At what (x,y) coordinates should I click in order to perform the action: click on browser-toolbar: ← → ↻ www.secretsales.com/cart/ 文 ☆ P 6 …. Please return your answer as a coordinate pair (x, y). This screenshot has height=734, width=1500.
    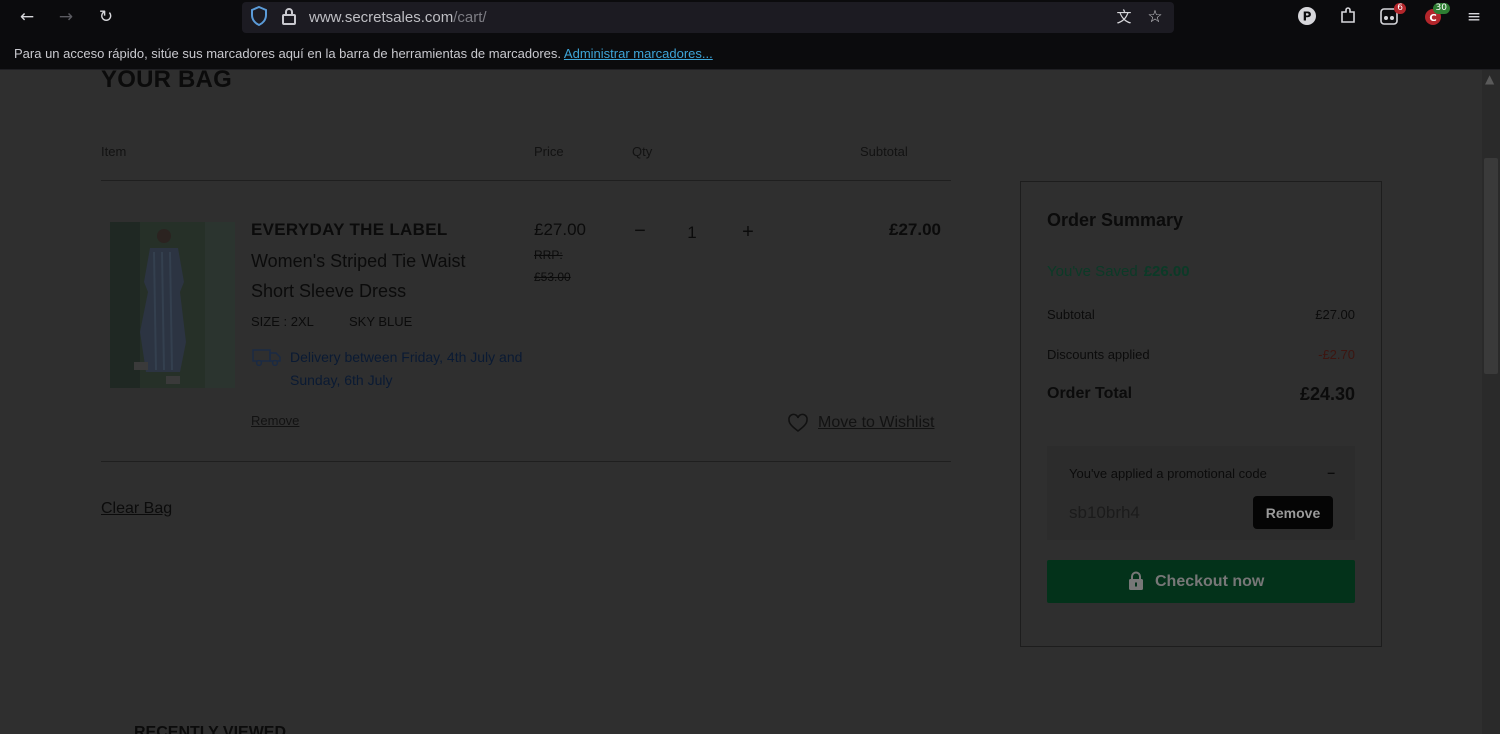
    Looking at the image, I should click on (750, 18).